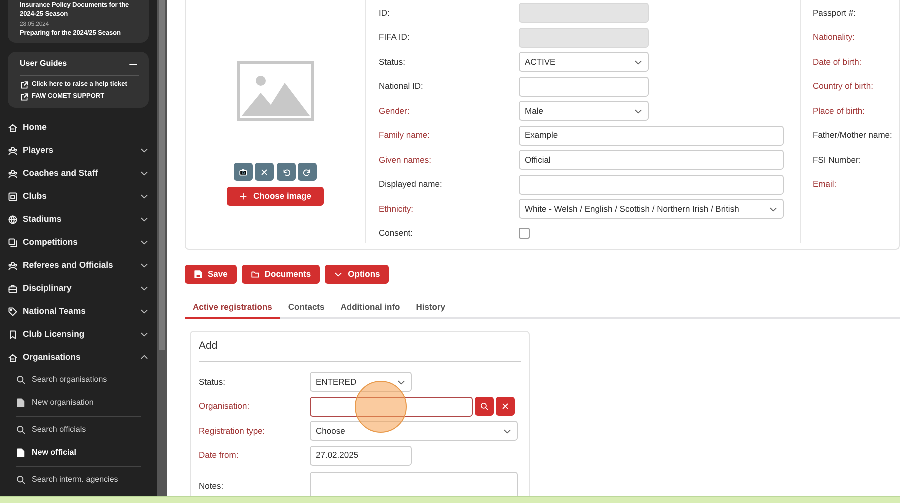  What do you see at coordinates (414, 484) in the screenshot?
I see `notes-field` at bounding box center [414, 484].